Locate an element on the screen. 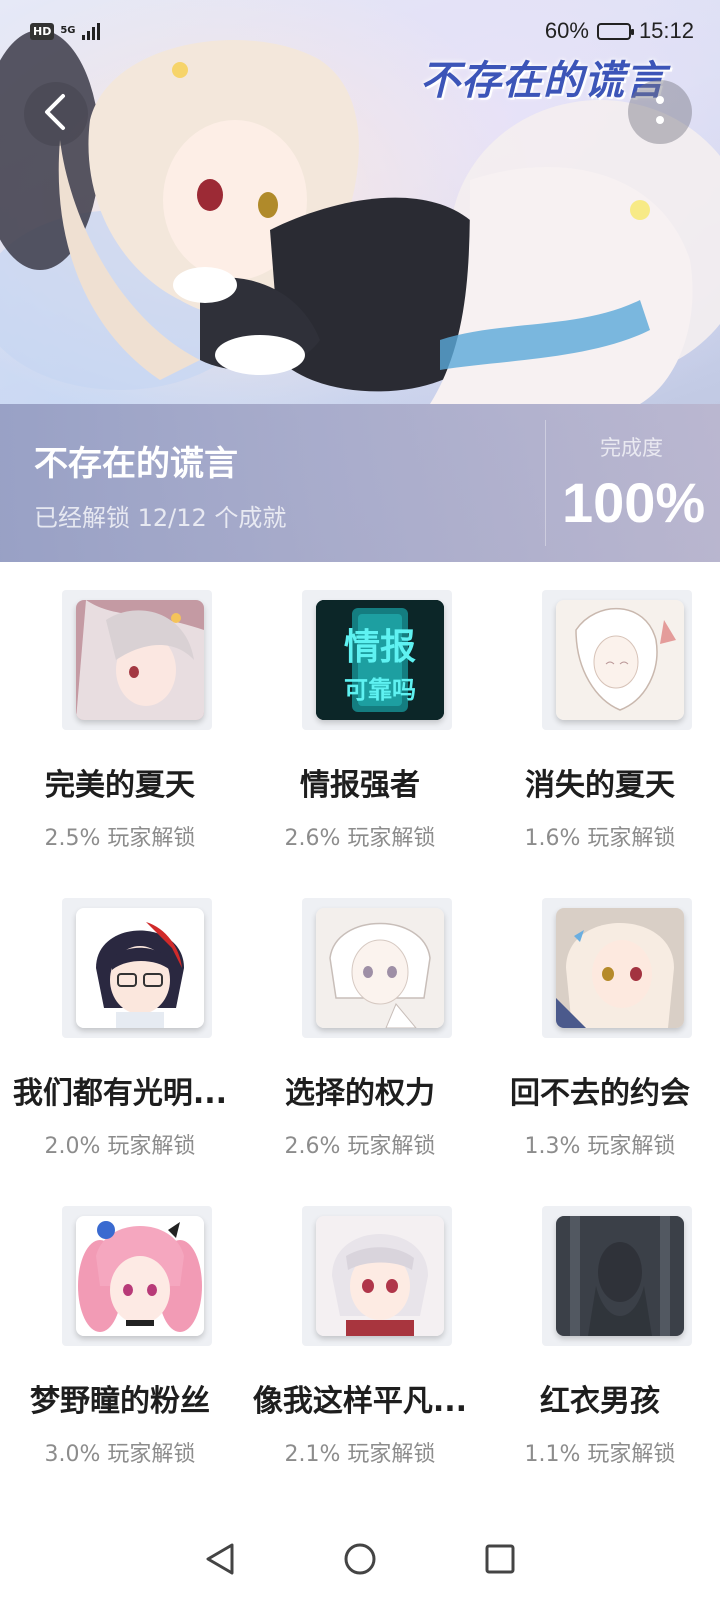 The height and width of the screenshot is (1600, 720). achievement-card: 红衣男孩 1.1% 玩家解锁 is located at coordinates (600, 1332).